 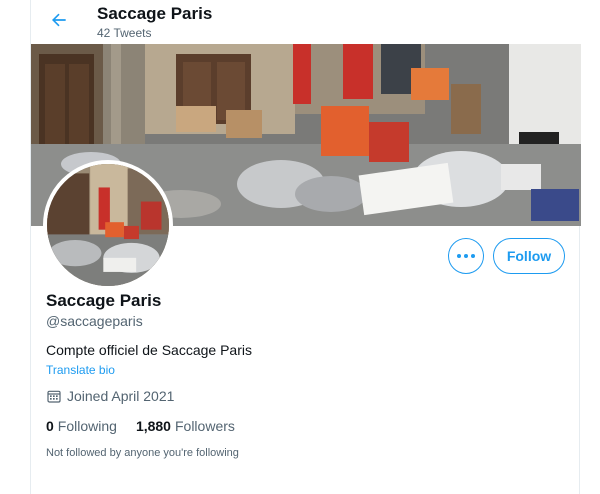 I want to click on followers-count: 1,880, so click(x=153, y=426).